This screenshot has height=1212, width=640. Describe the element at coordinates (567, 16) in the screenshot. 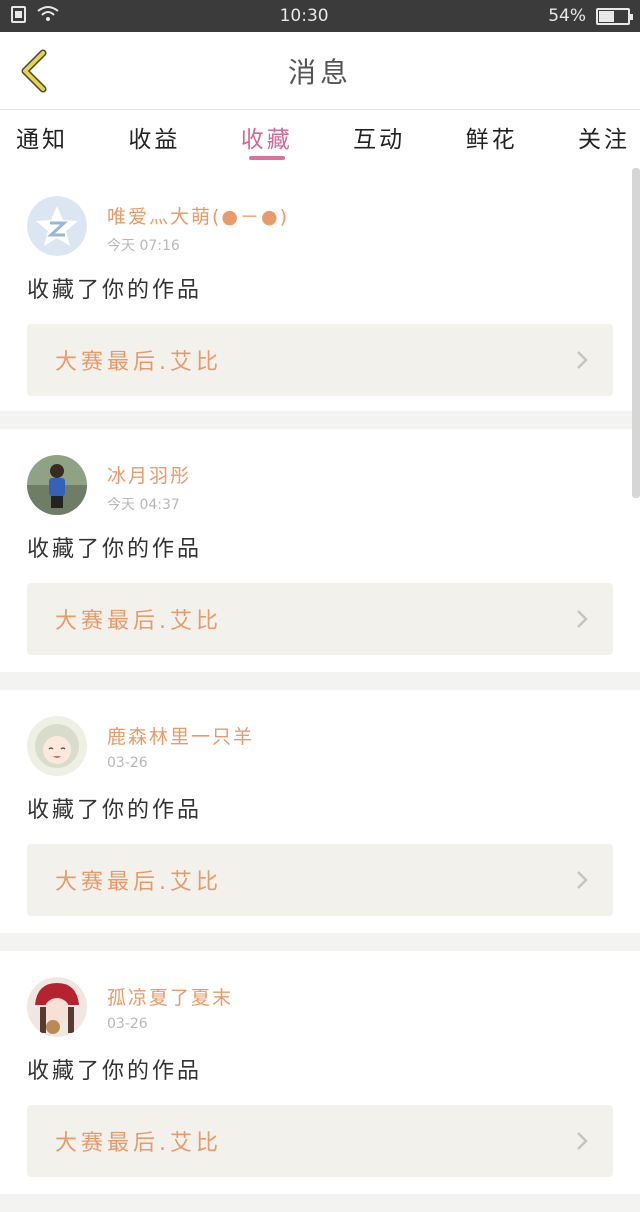

I see `battery-percent: 54%` at that location.